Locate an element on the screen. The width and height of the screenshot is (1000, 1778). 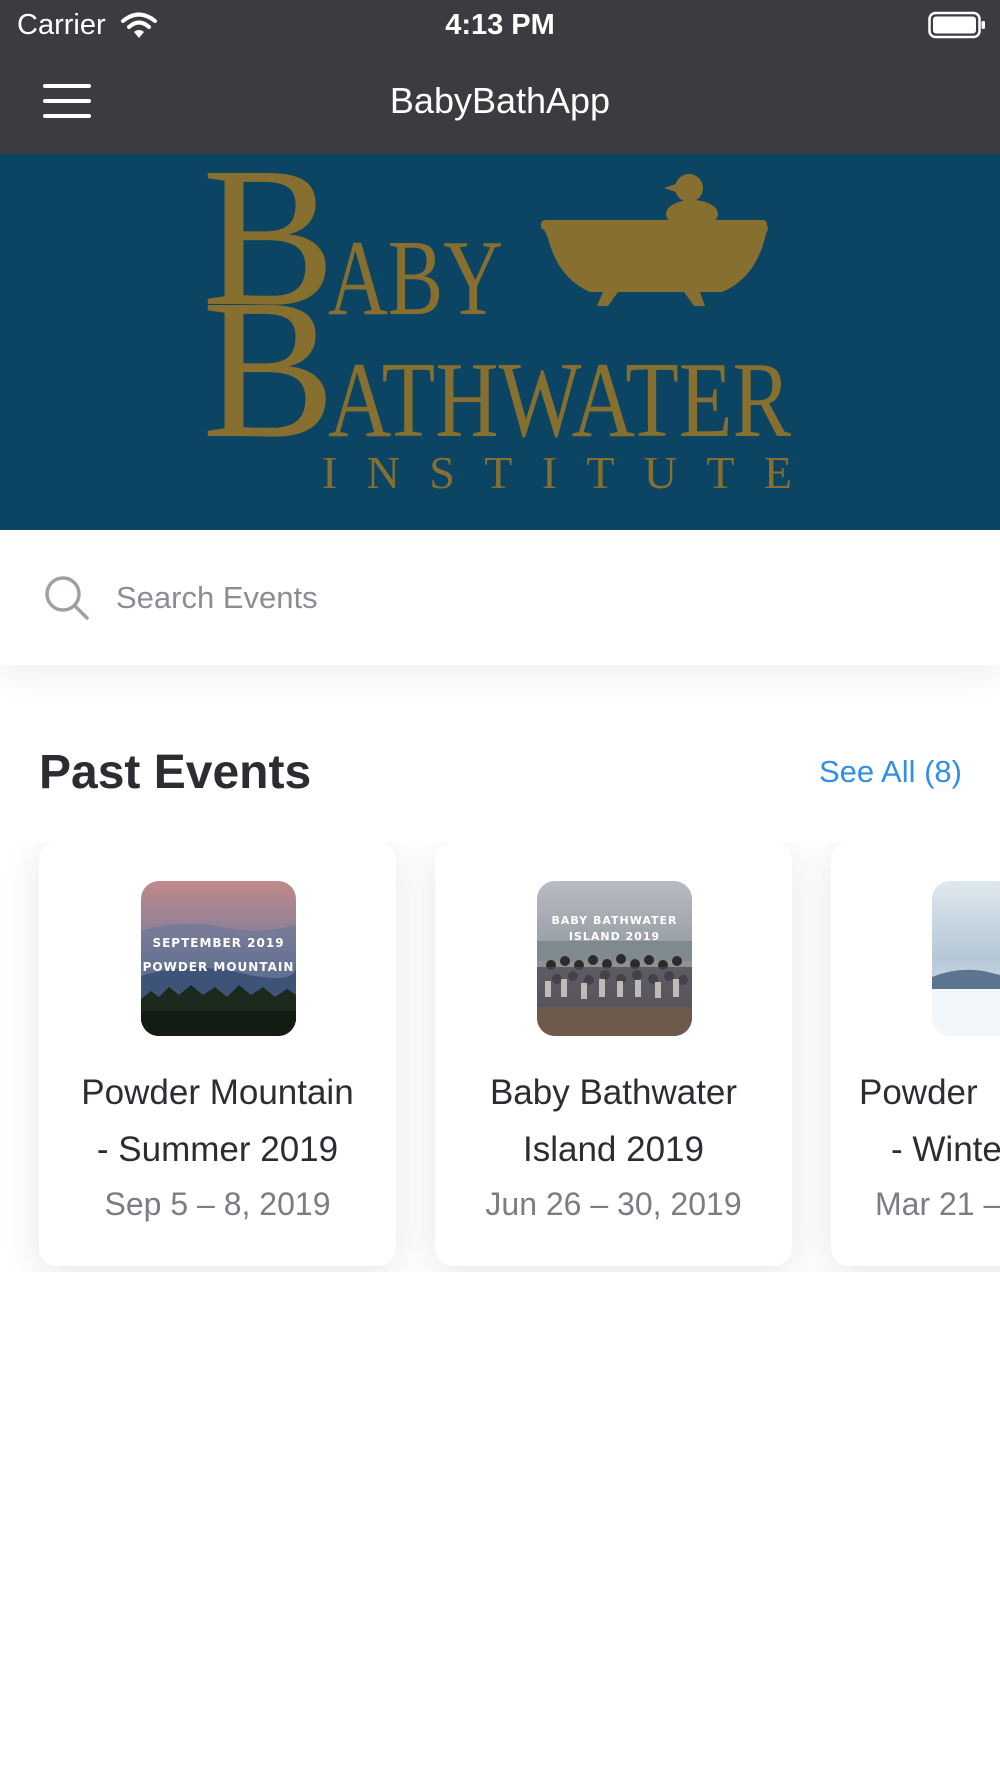
status-time: 4:13 PM is located at coordinates (500, 25).